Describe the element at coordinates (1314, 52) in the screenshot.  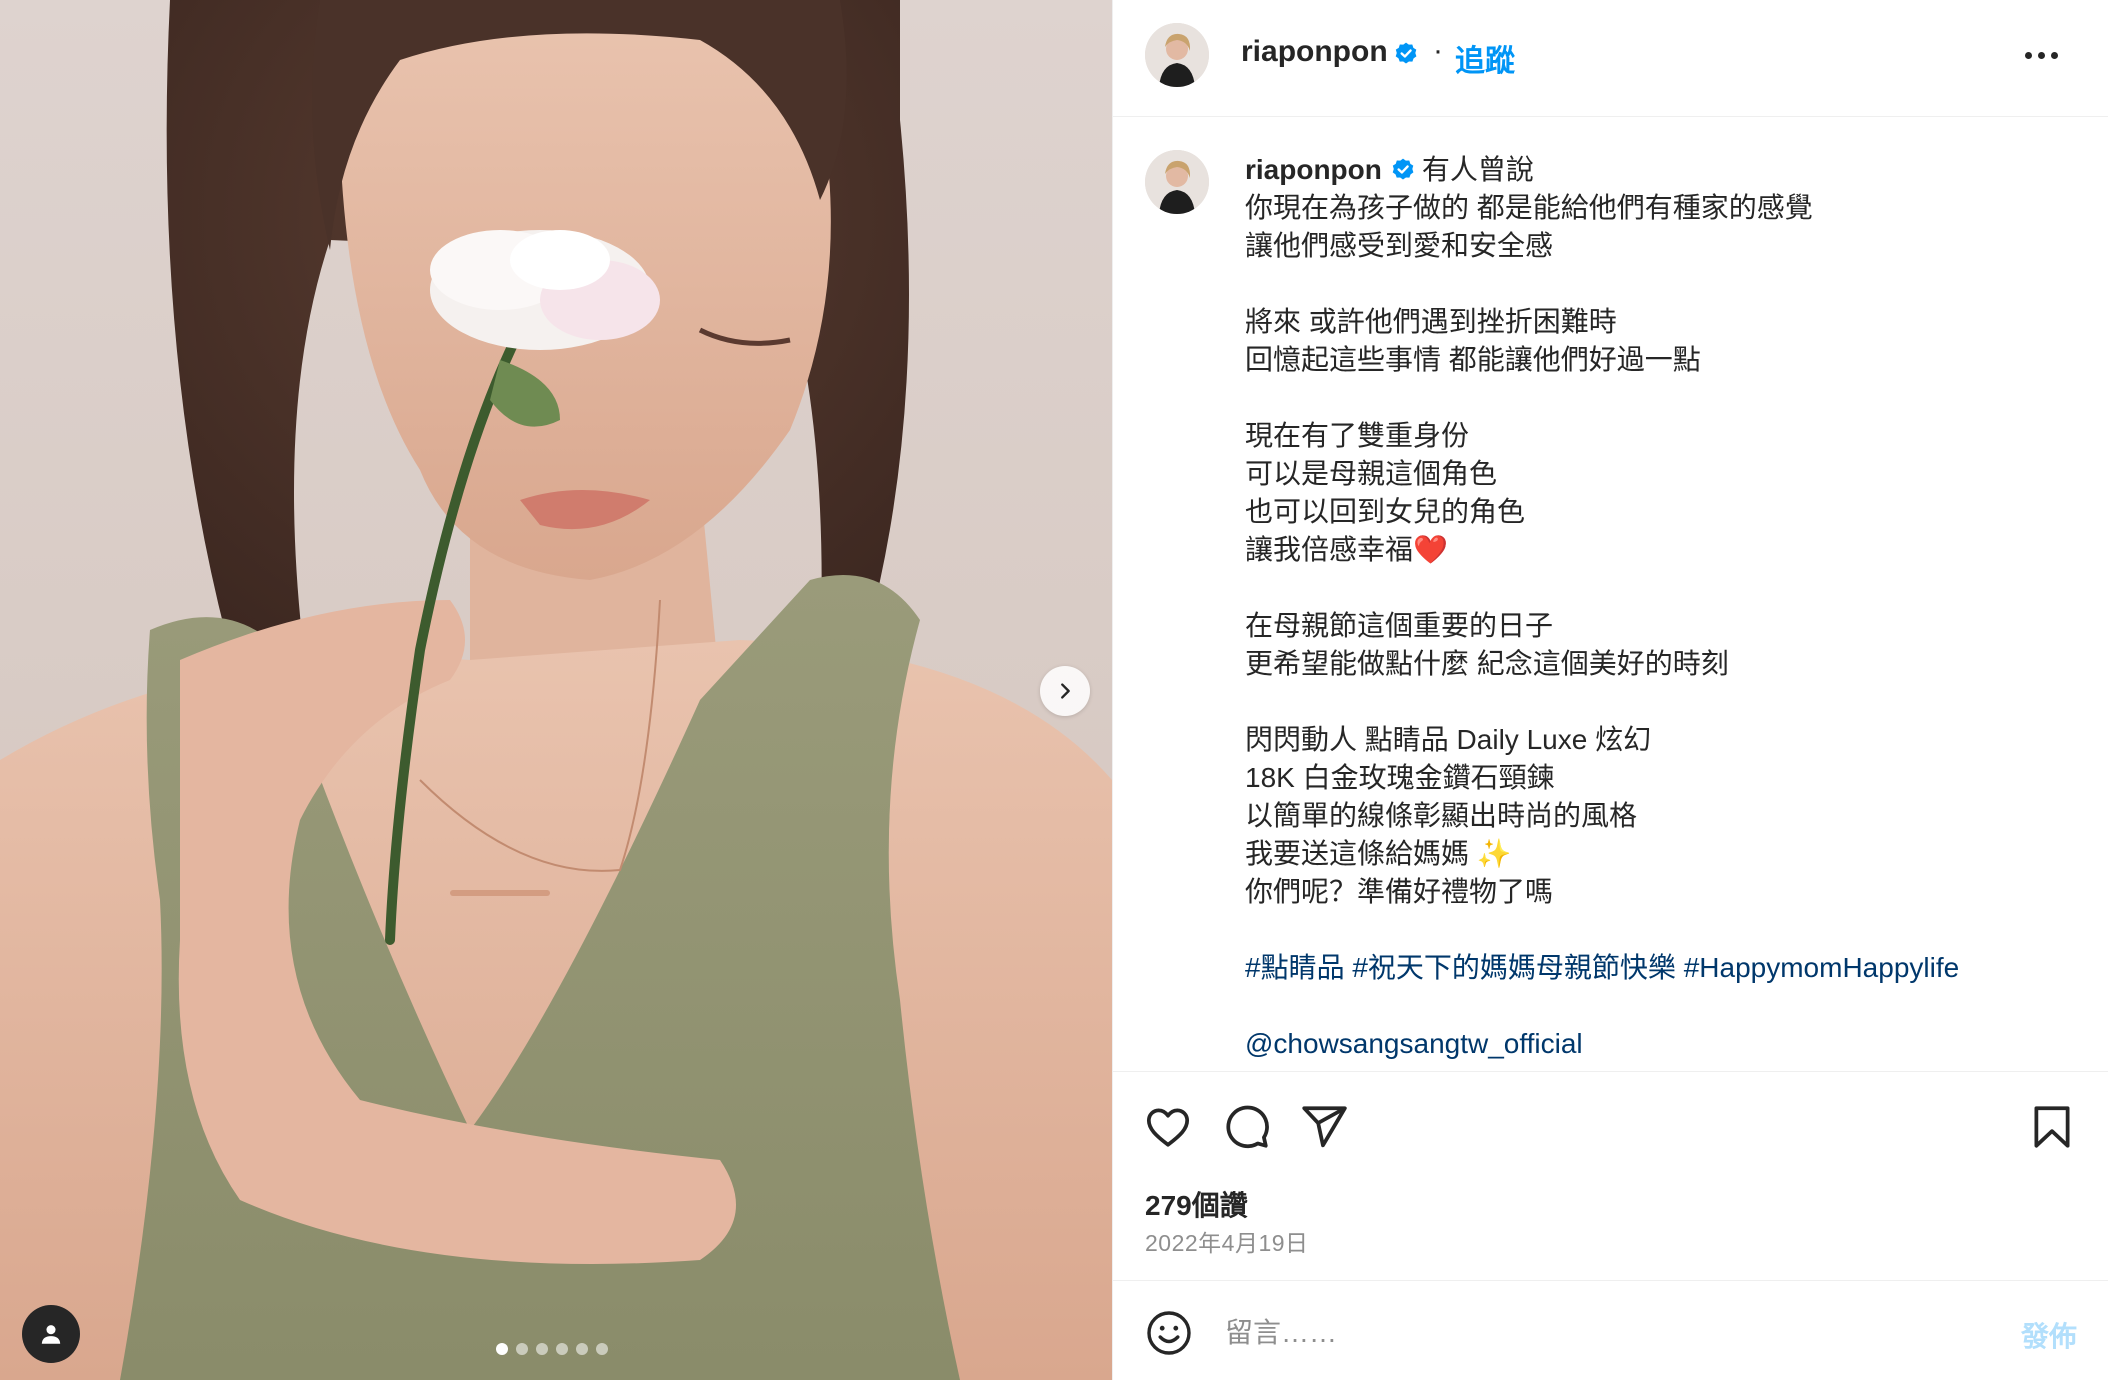
I see `header-username: riaponpon` at that location.